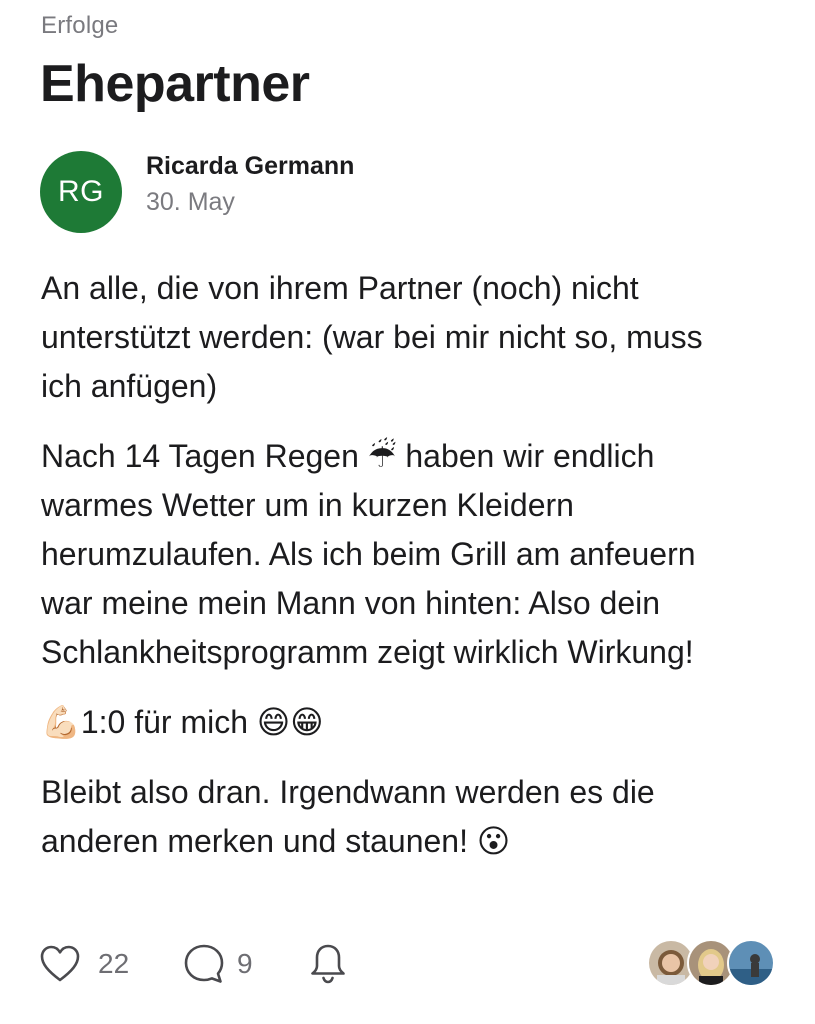 The image size is (815, 1024). I want to click on like-button: 22, so click(84, 964).